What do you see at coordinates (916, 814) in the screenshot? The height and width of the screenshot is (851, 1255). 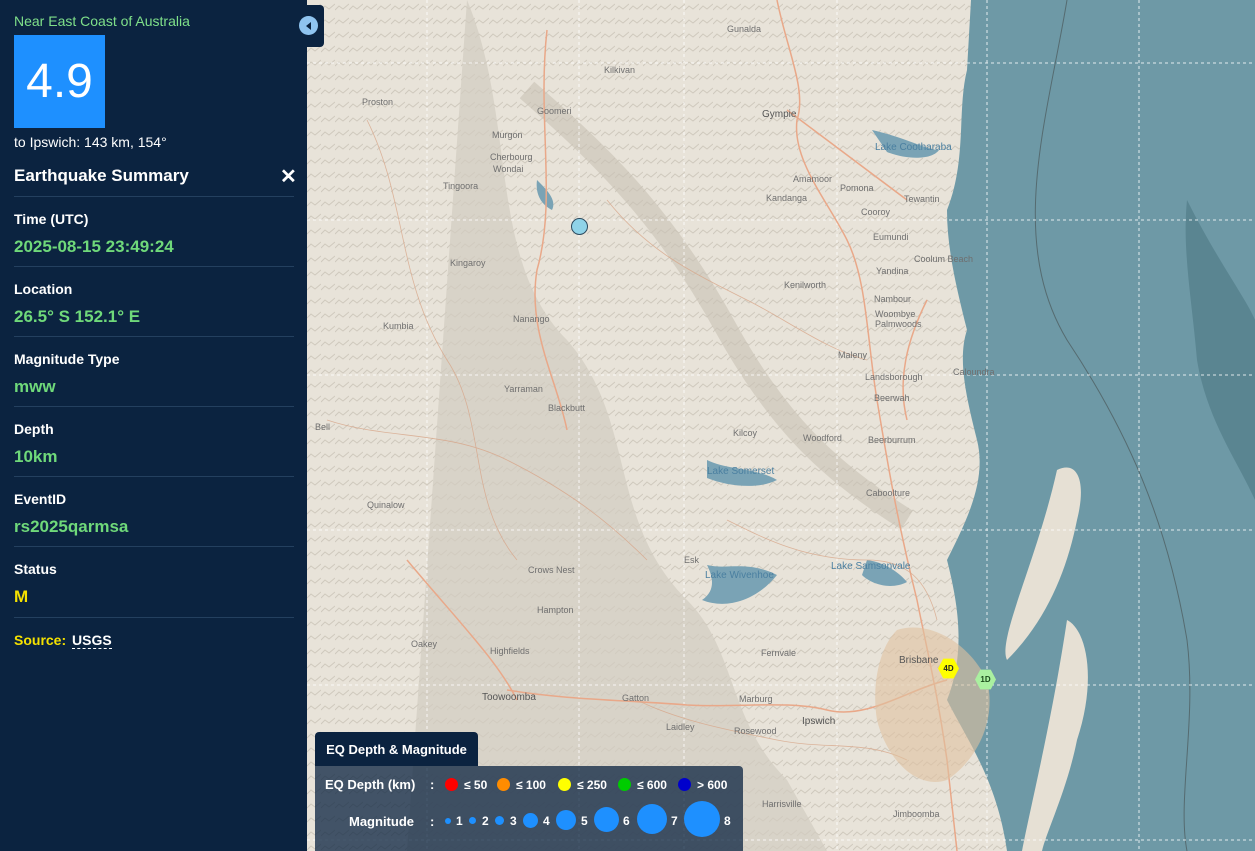 I see `place-label: Jimboomba` at bounding box center [916, 814].